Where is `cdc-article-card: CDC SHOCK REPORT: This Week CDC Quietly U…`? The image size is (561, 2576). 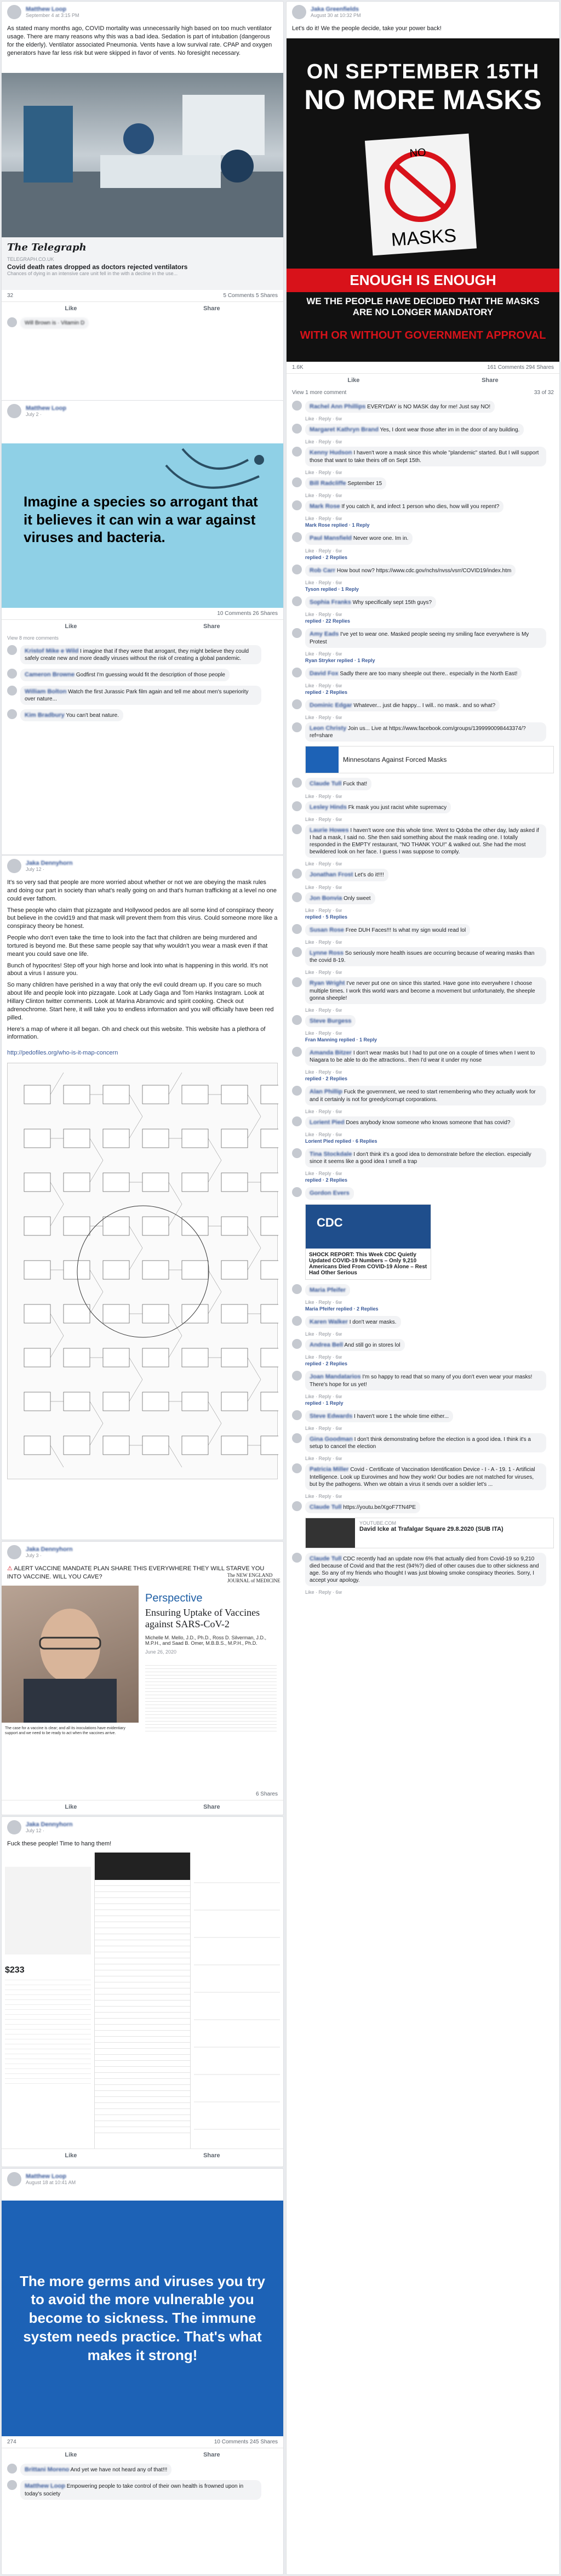
cdc-article-card: CDC SHOCK REPORT: This Week CDC Quietly U… is located at coordinates (368, 1242).